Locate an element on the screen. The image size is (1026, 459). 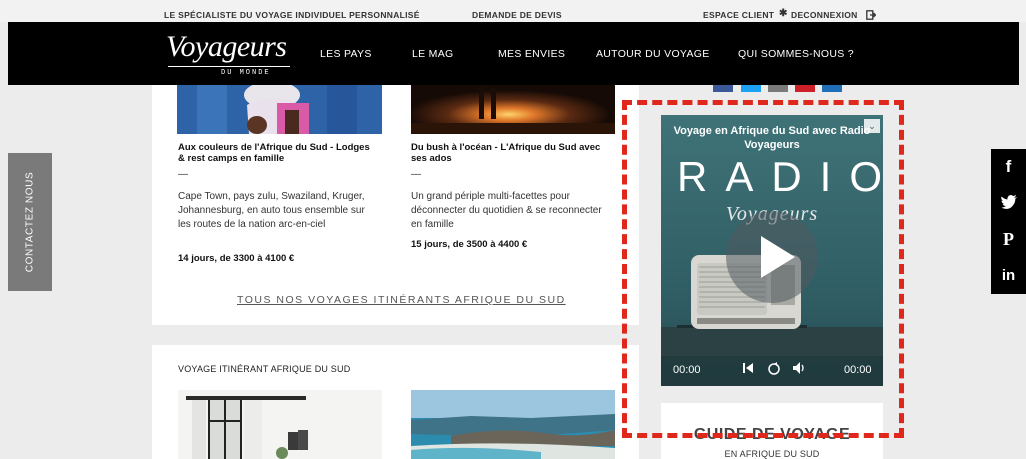
nav-le-mag: LE MAG is located at coordinates (432, 54).